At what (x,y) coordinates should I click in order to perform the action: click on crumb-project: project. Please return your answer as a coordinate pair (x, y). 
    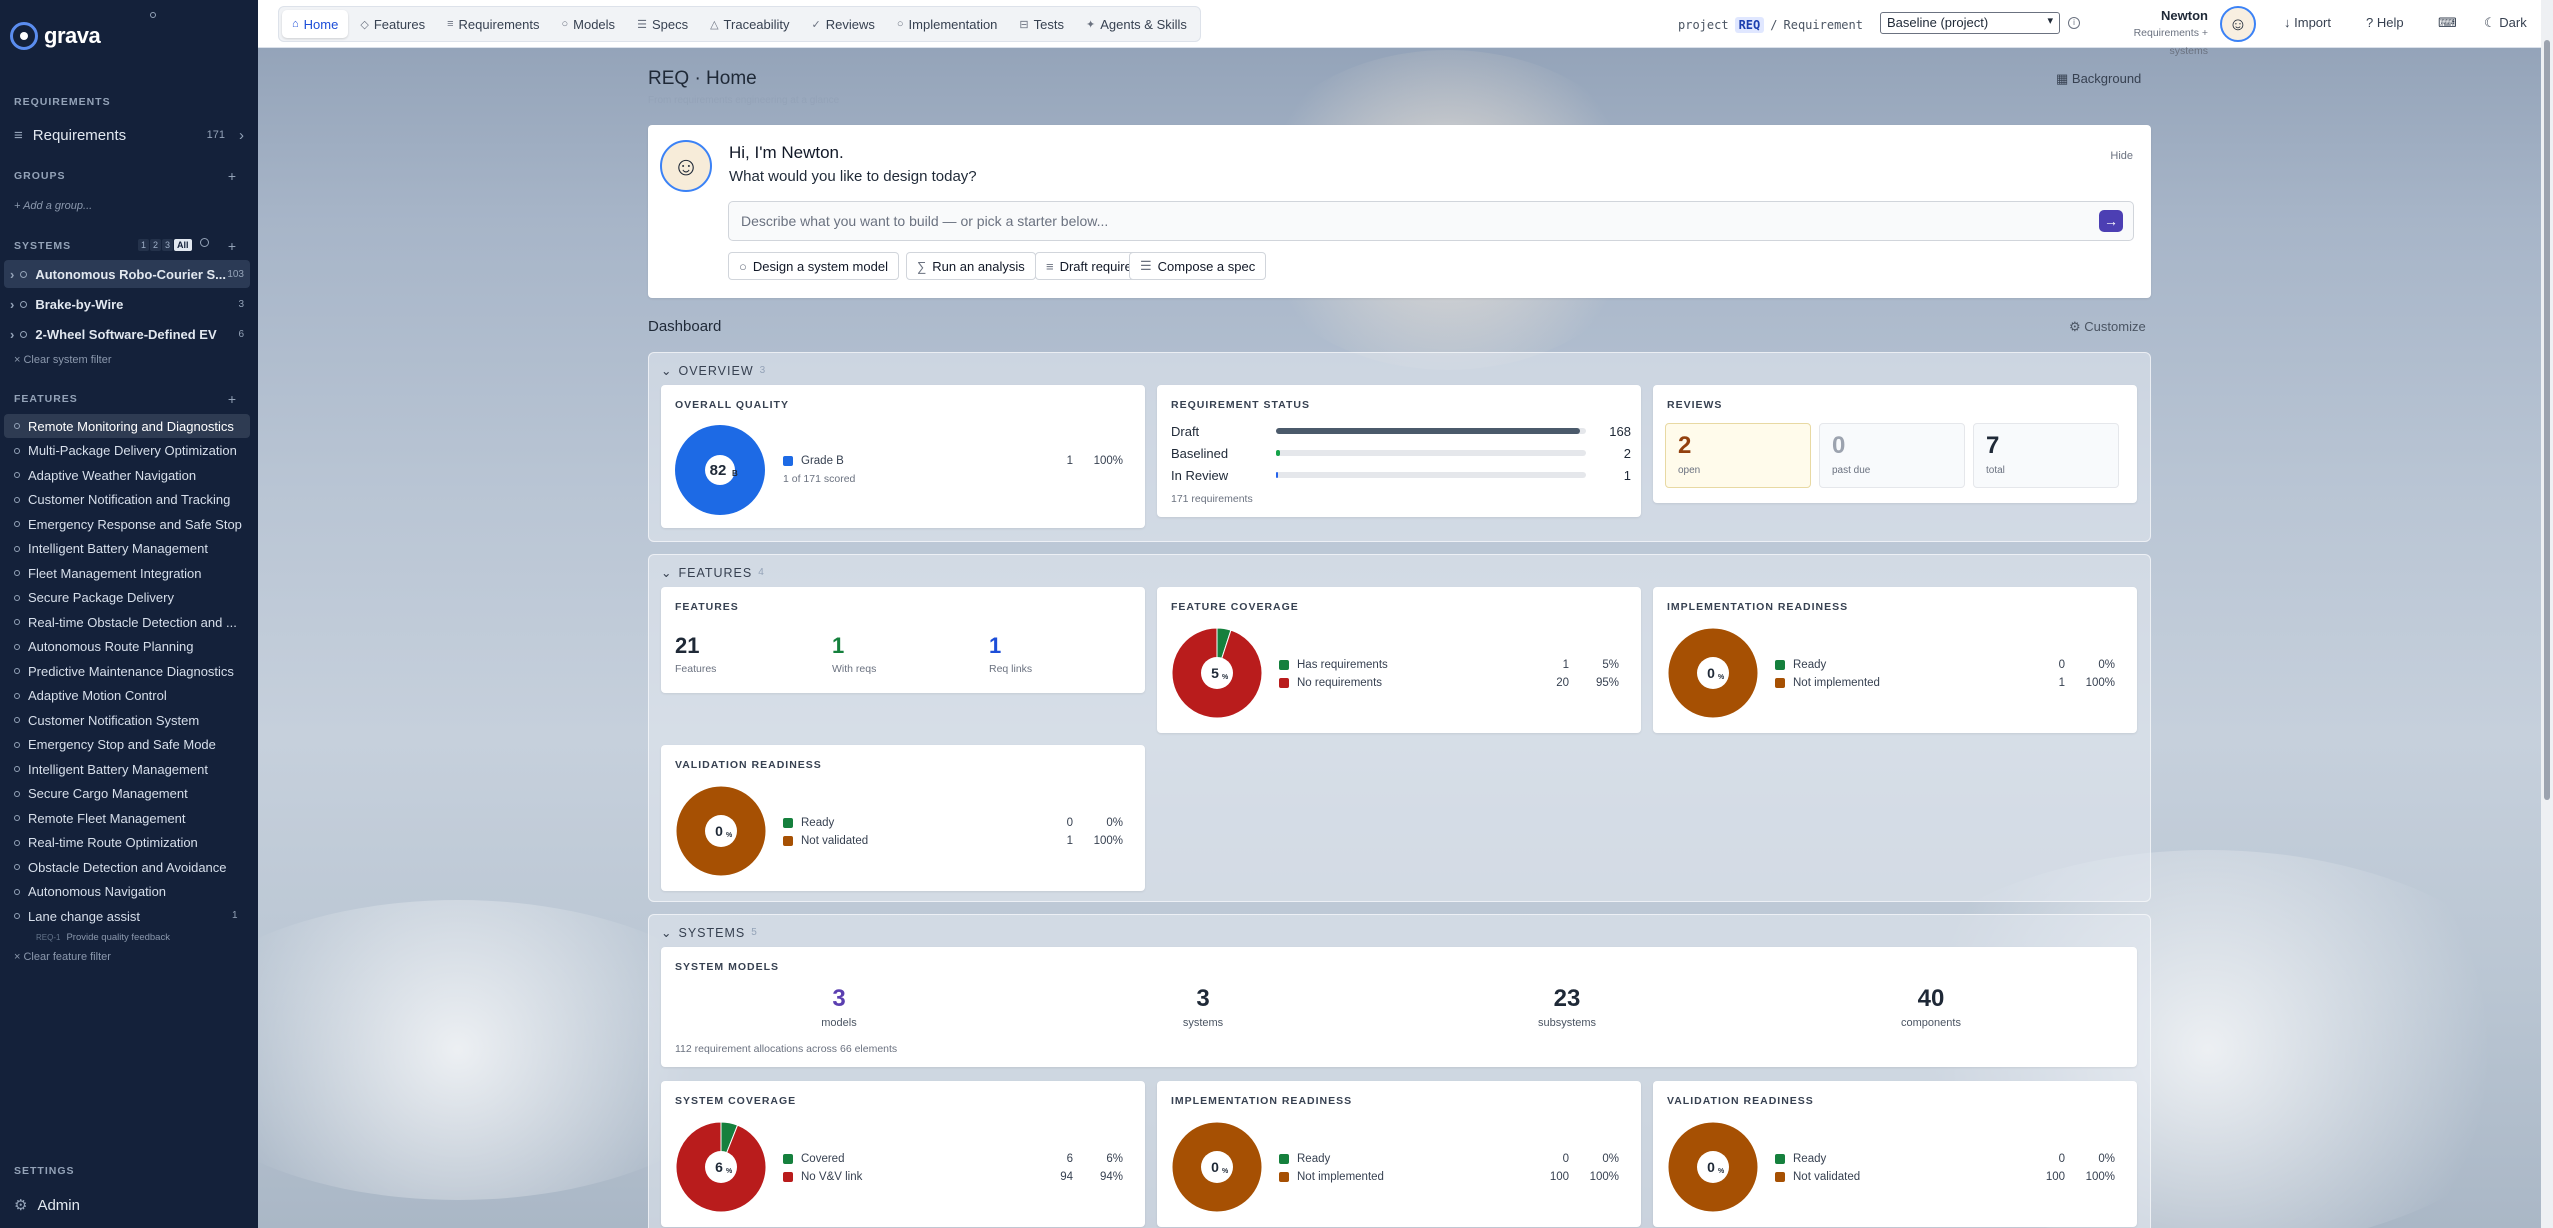
    Looking at the image, I should click on (1703, 25).